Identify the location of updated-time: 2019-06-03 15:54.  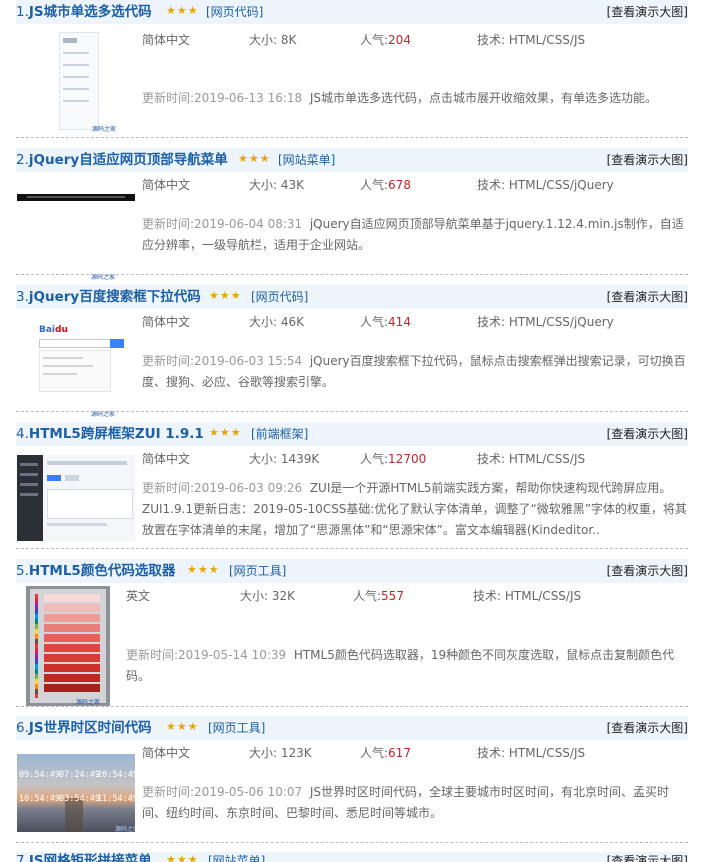
(248, 361).